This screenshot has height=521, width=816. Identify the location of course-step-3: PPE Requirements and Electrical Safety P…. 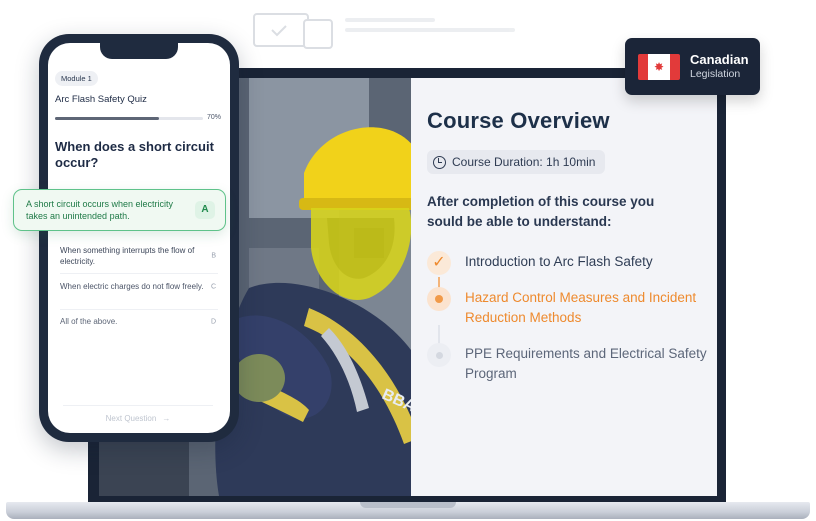
(572, 363).